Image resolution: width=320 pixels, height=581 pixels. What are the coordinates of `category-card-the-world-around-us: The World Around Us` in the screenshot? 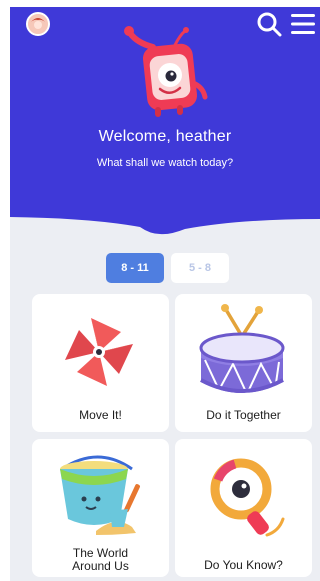 It's located at (100, 508).